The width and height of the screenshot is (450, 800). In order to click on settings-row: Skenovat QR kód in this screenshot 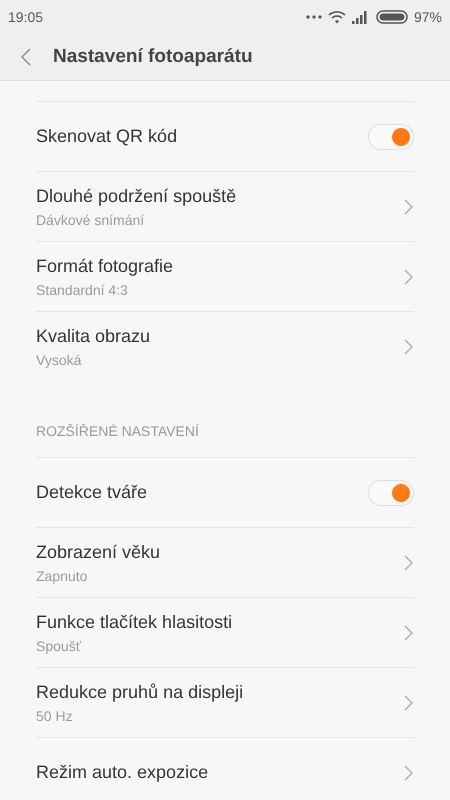, I will do `click(225, 136)`.